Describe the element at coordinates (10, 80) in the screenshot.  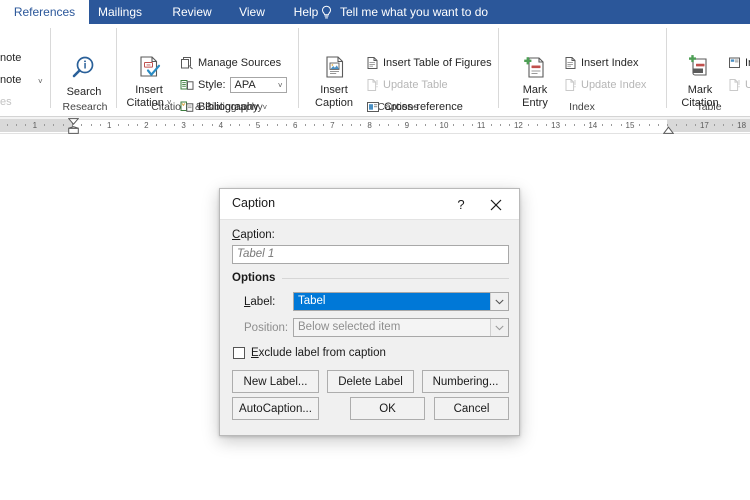
I see `insert-endnote-item: note` at that location.